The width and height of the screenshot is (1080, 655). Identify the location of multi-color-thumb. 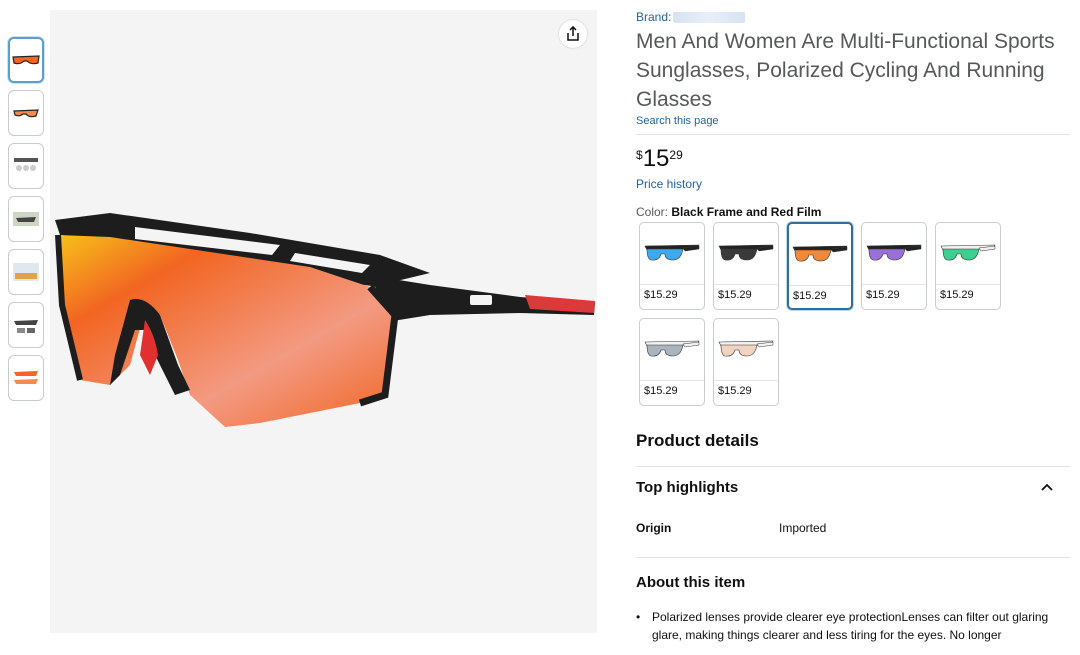
(26, 377).